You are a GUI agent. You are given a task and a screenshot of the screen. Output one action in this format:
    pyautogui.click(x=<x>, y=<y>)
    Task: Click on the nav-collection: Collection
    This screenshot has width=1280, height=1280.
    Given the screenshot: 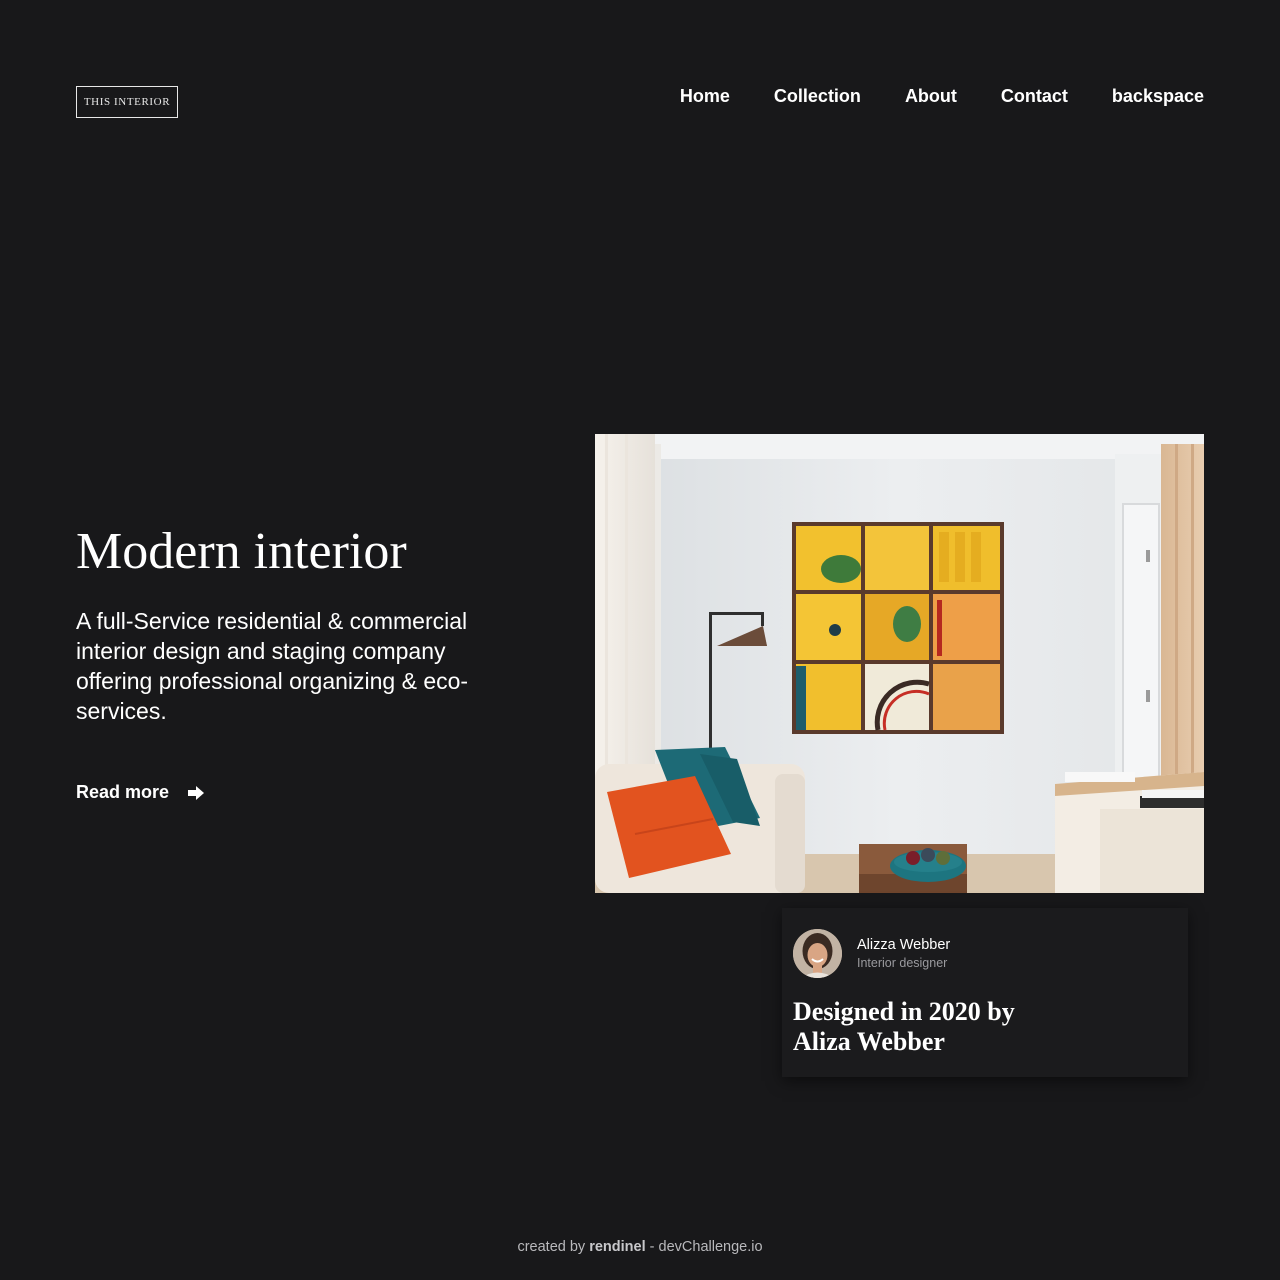 What is the action you would take?
    pyautogui.click(x=817, y=96)
    